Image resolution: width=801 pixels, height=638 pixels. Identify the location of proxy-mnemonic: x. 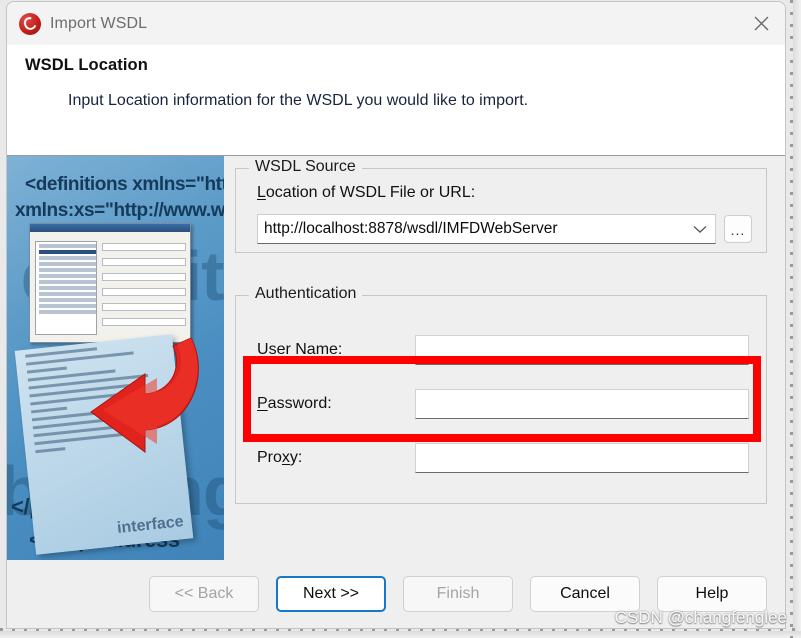
(285, 457).